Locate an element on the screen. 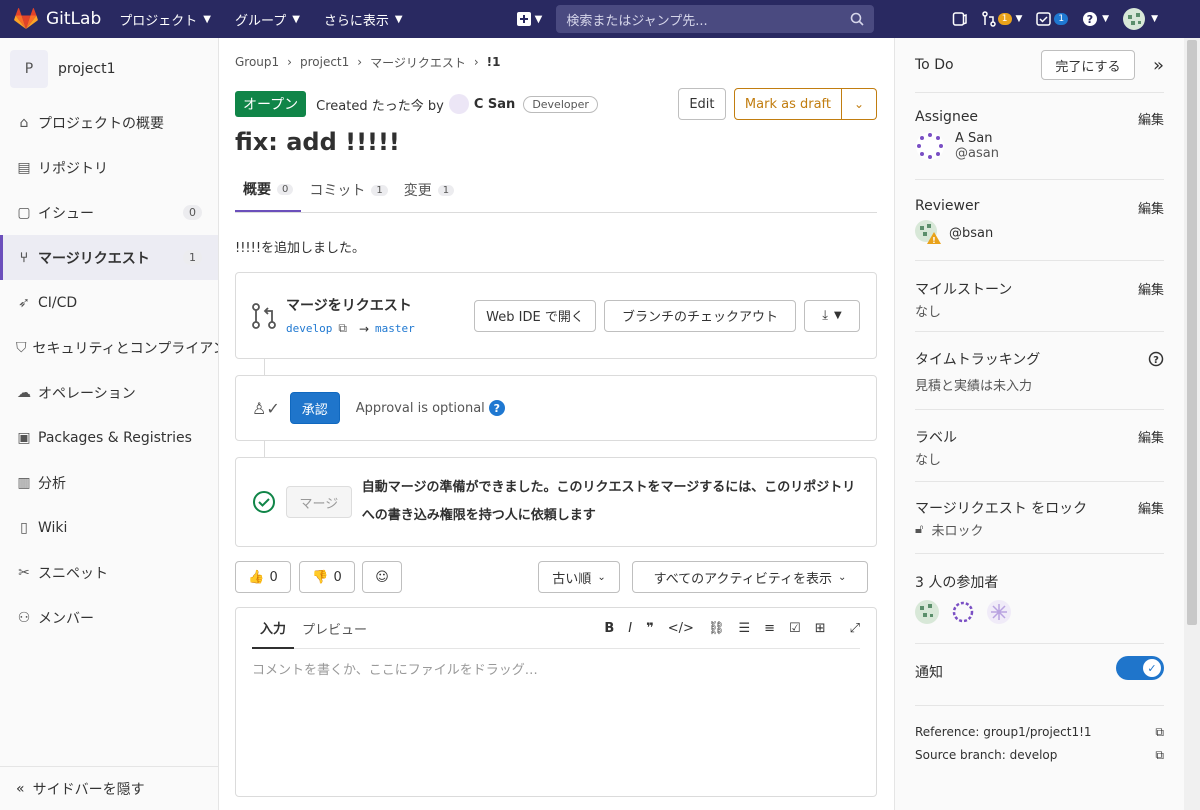 The height and width of the screenshot is (810, 1200). assignee-name: A San is located at coordinates (977, 138).